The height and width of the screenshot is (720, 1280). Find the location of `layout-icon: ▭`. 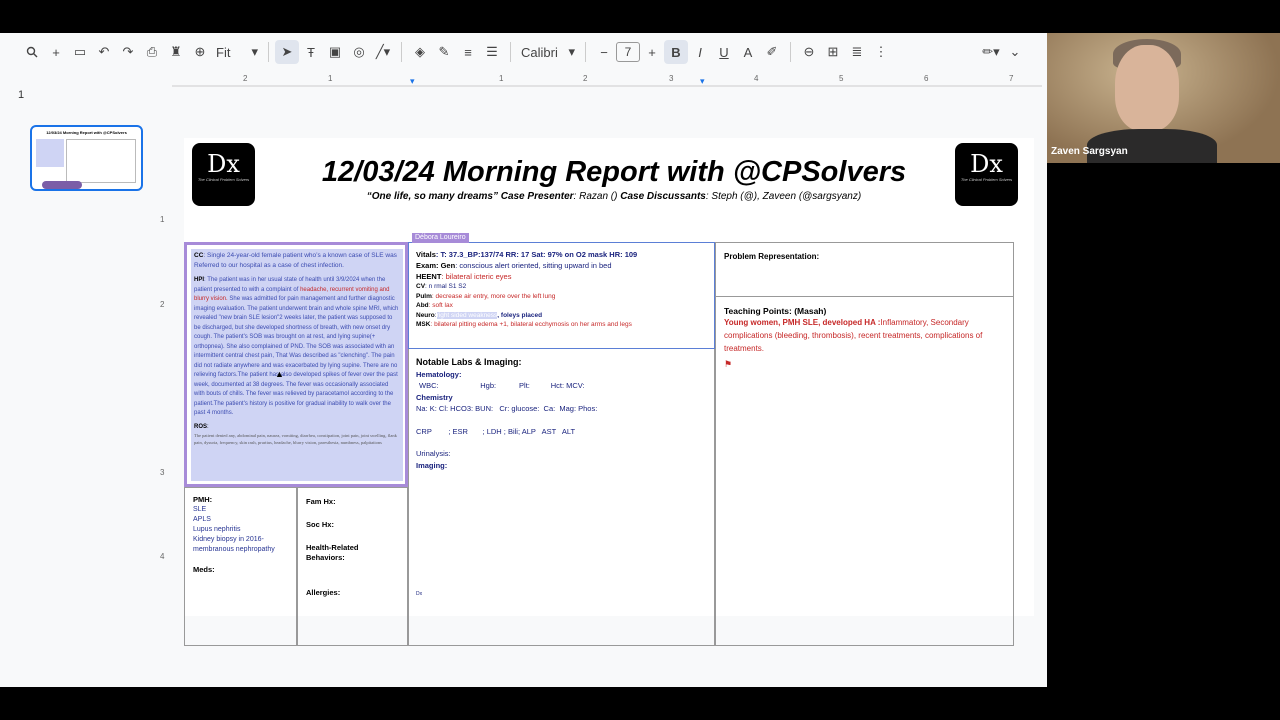

layout-icon: ▭ is located at coordinates (80, 52).